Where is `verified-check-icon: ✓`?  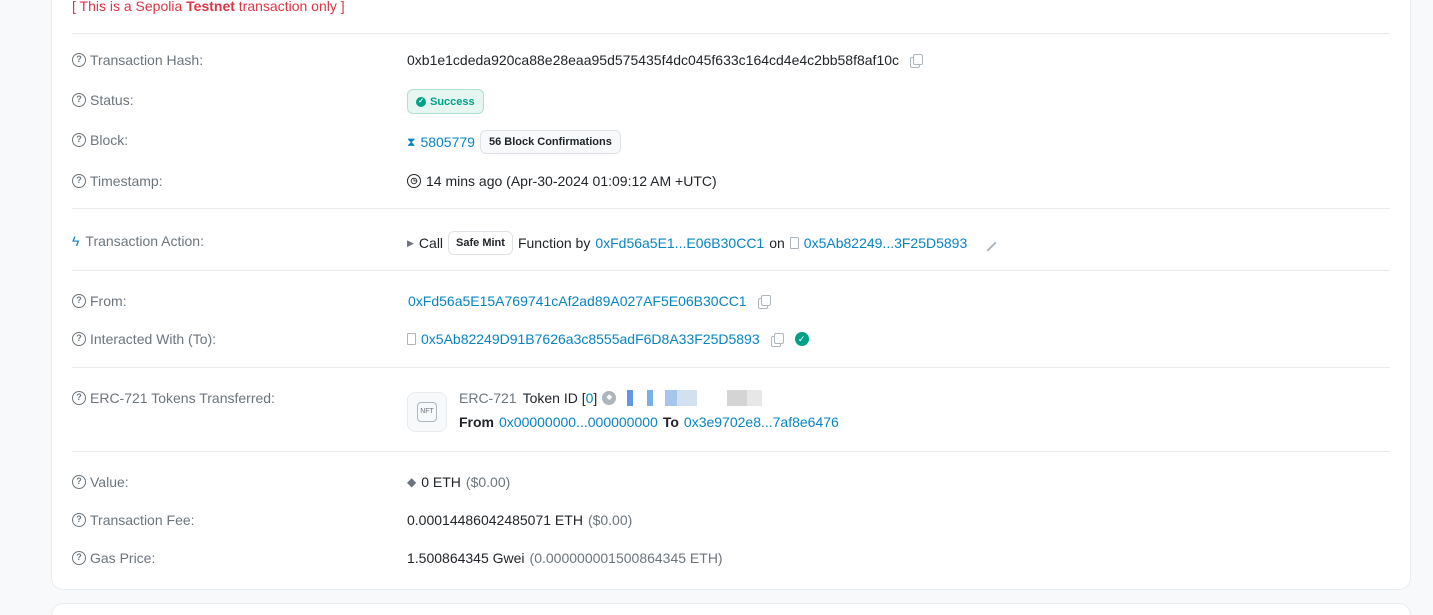
verified-check-icon: ✓ is located at coordinates (801, 339).